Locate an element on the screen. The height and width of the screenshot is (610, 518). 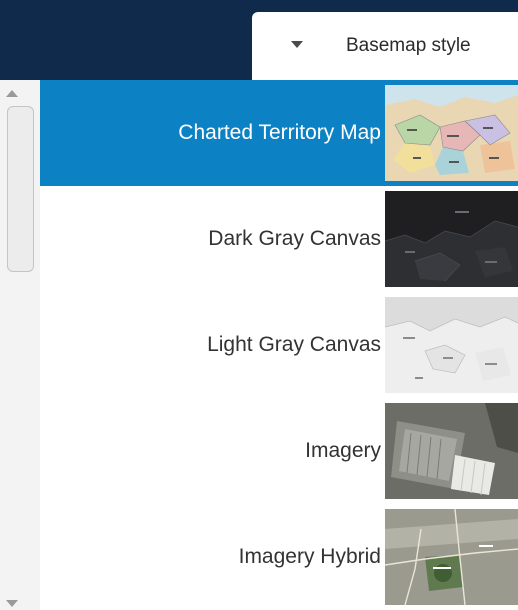
light-gray-canvas-thumbnail is located at coordinates (451, 345).